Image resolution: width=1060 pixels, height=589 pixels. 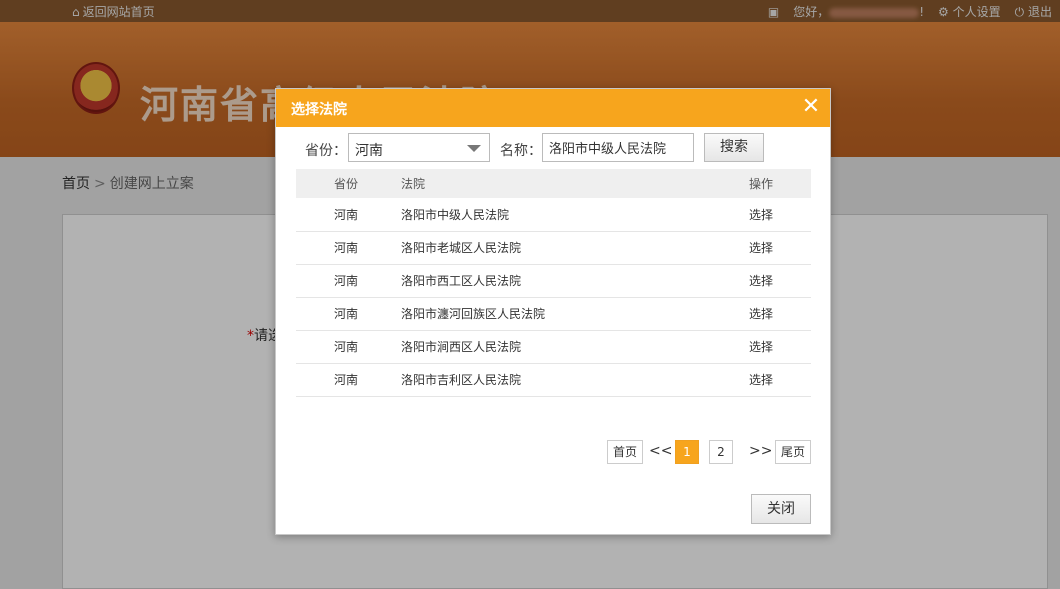 I want to click on close-button: 关闭, so click(x=781, y=509).